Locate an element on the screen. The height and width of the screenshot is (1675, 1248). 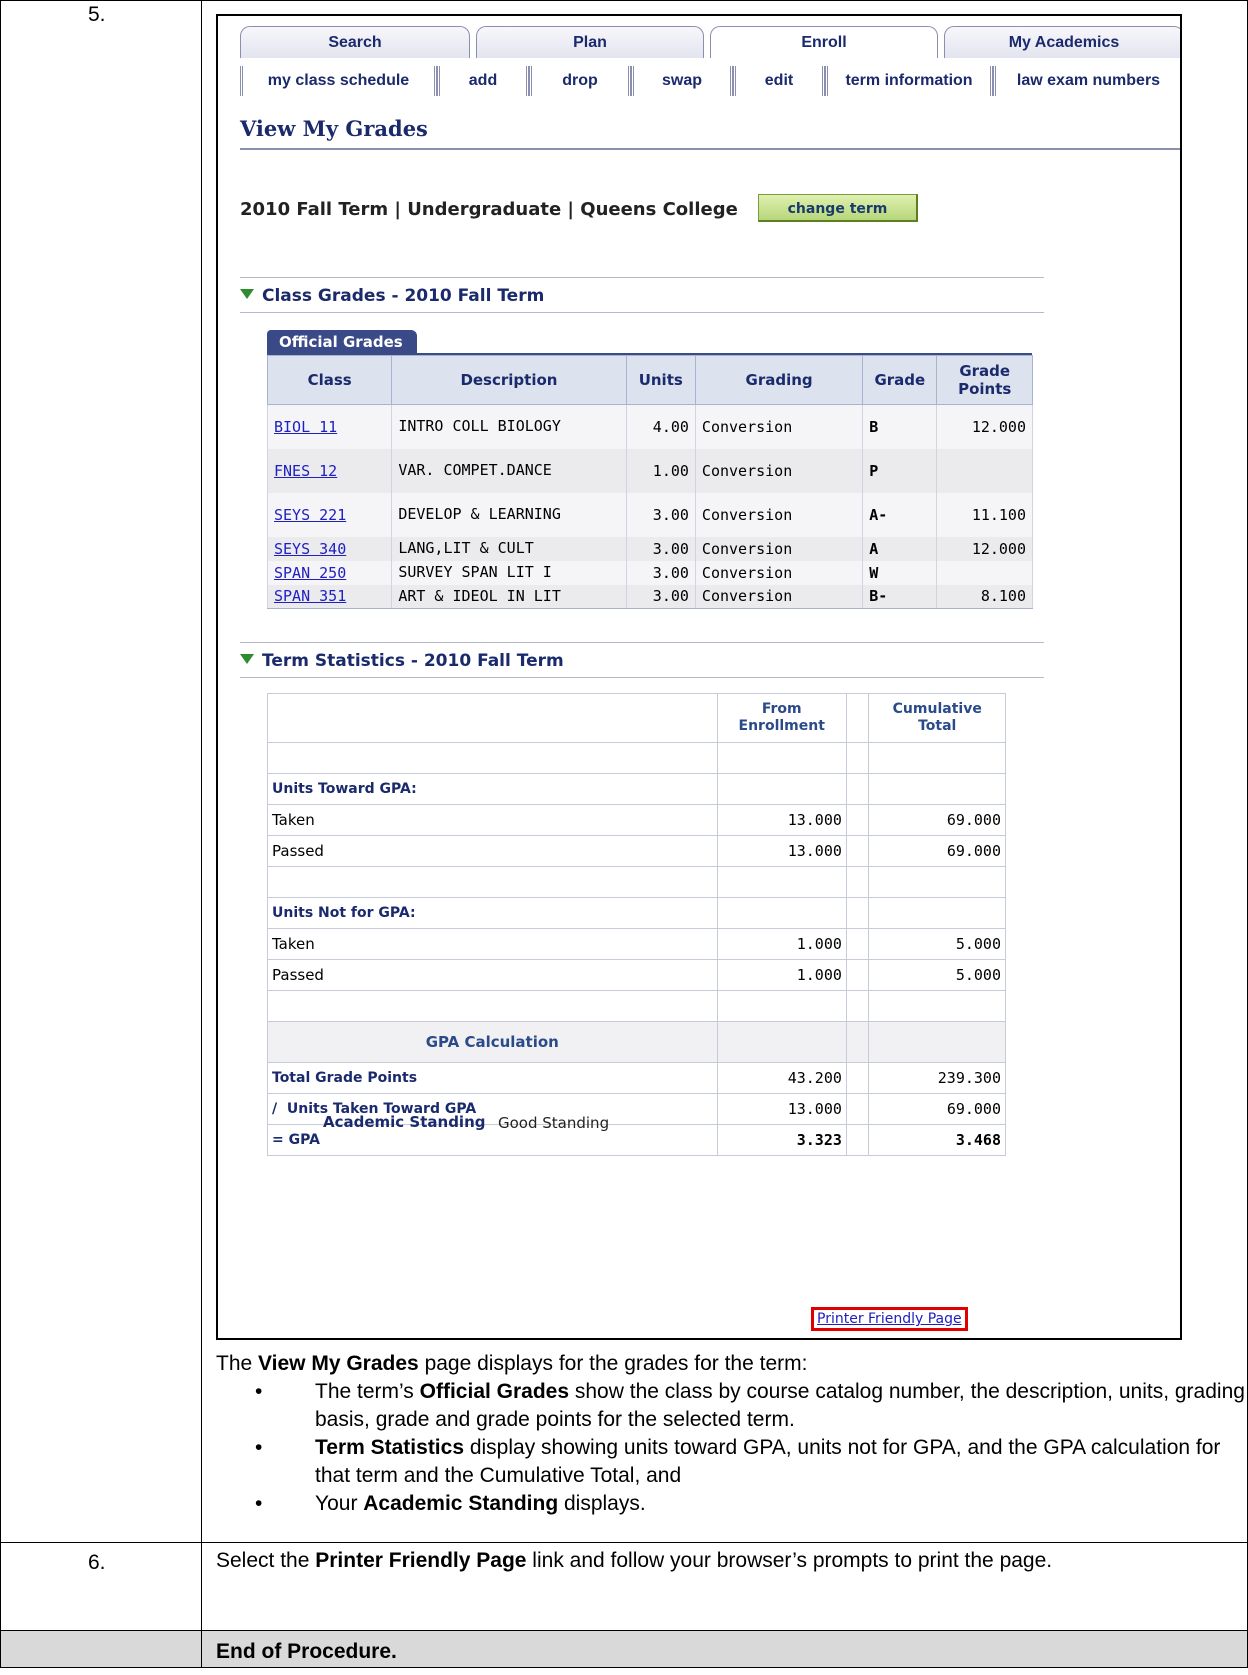
class-cell: BIOL 11 is located at coordinates (329, 426).